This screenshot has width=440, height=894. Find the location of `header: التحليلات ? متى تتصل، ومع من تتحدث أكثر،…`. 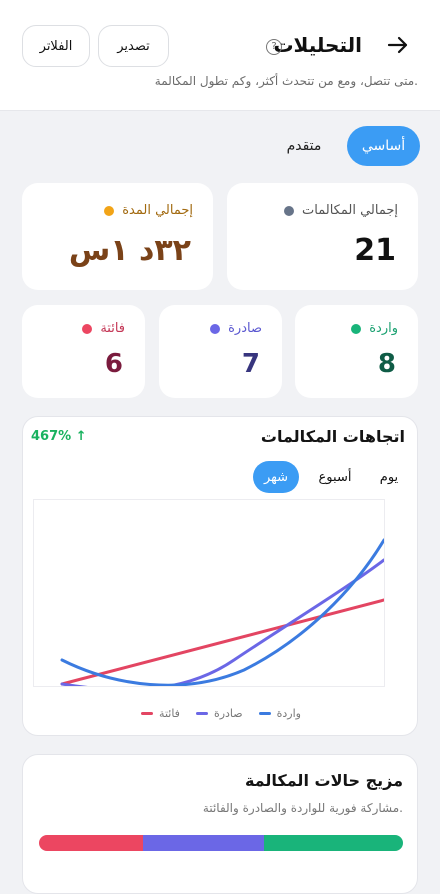

header: التحليلات ? متى تتصل، ومع من تتحدث أكثر،… is located at coordinates (220, 55).